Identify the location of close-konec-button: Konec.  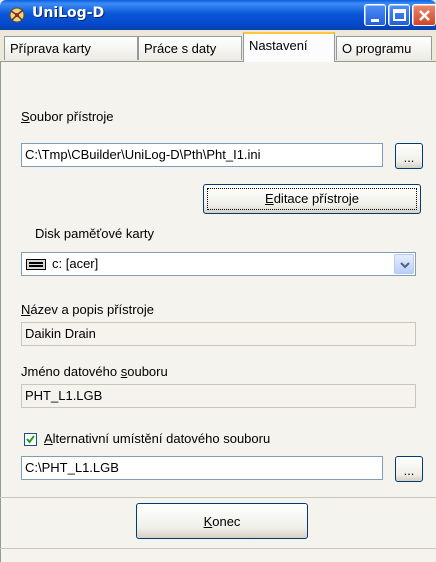
(222, 521).